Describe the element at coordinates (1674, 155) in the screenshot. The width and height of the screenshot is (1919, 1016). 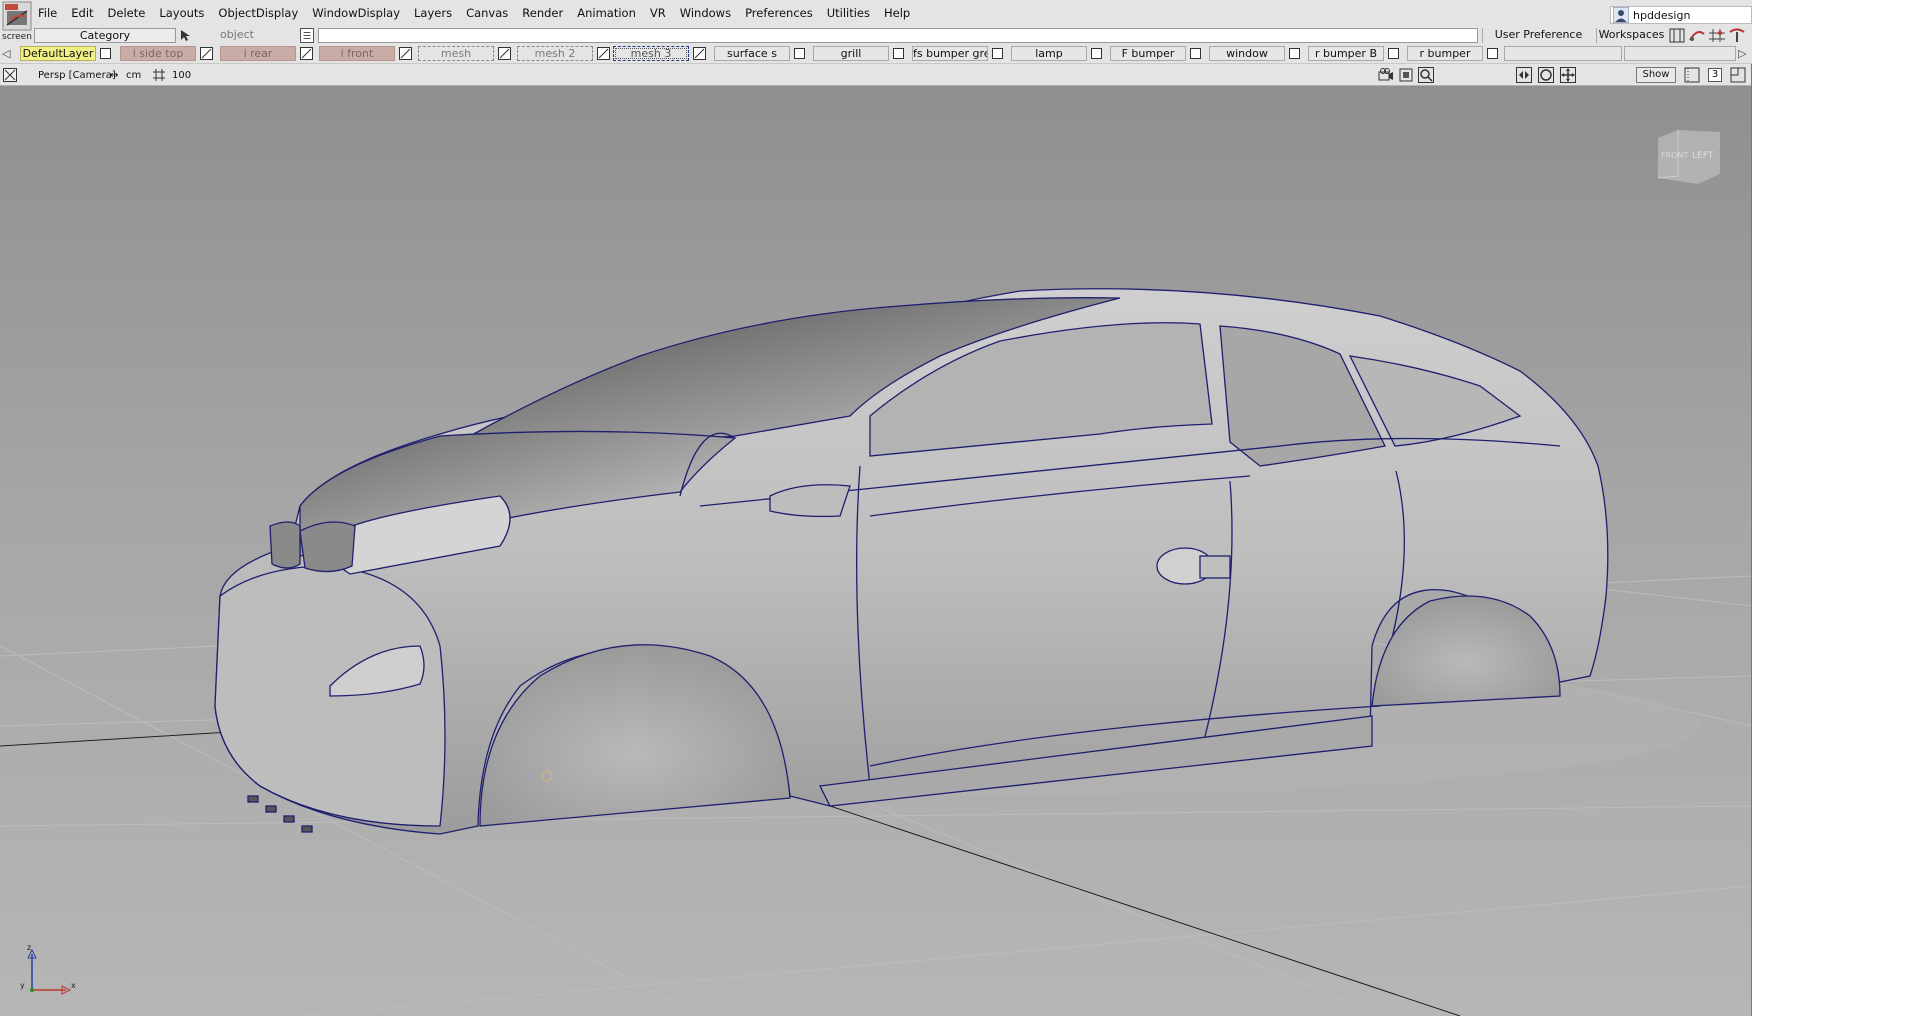
I see `view-cube-front: FRONT` at that location.